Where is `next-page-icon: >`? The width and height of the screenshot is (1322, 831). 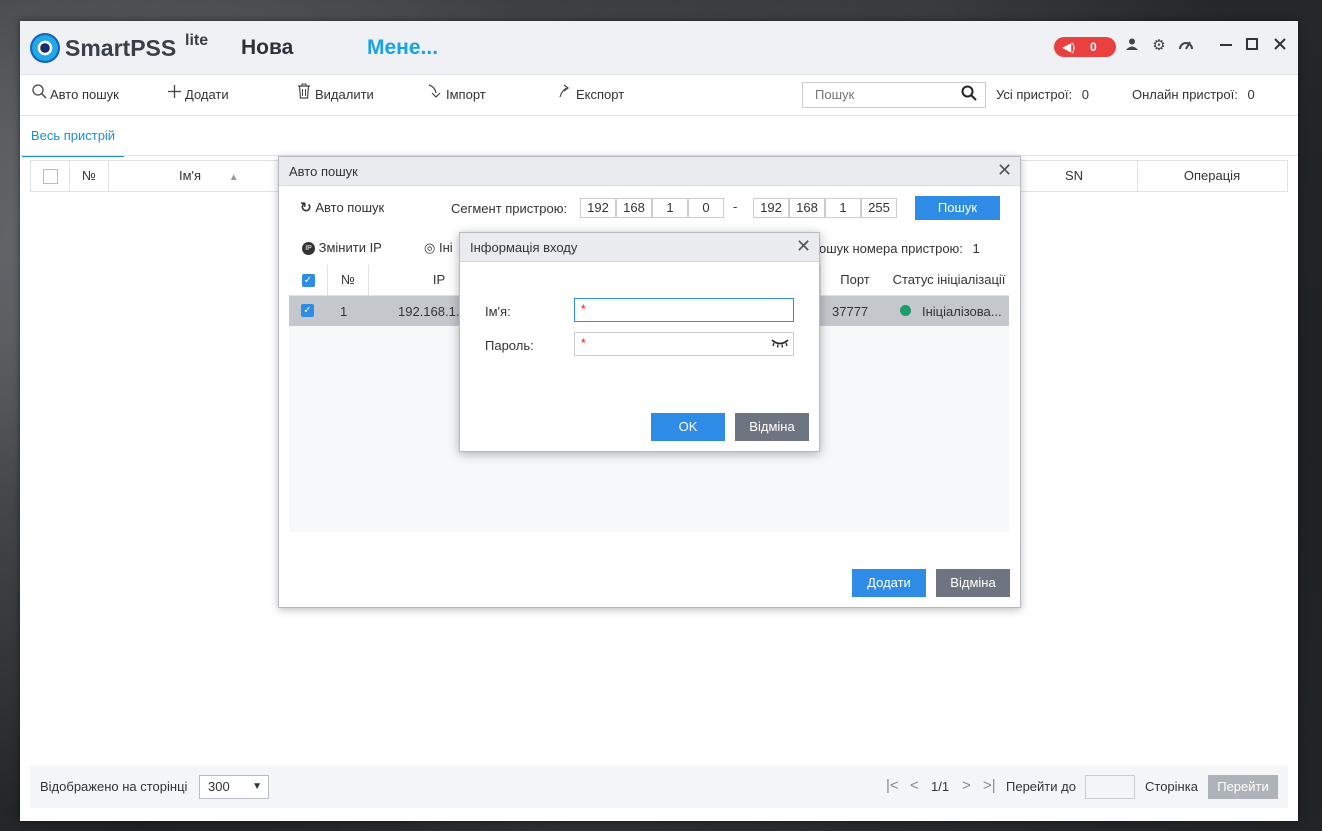
next-page-icon: > is located at coordinates (966, 785).